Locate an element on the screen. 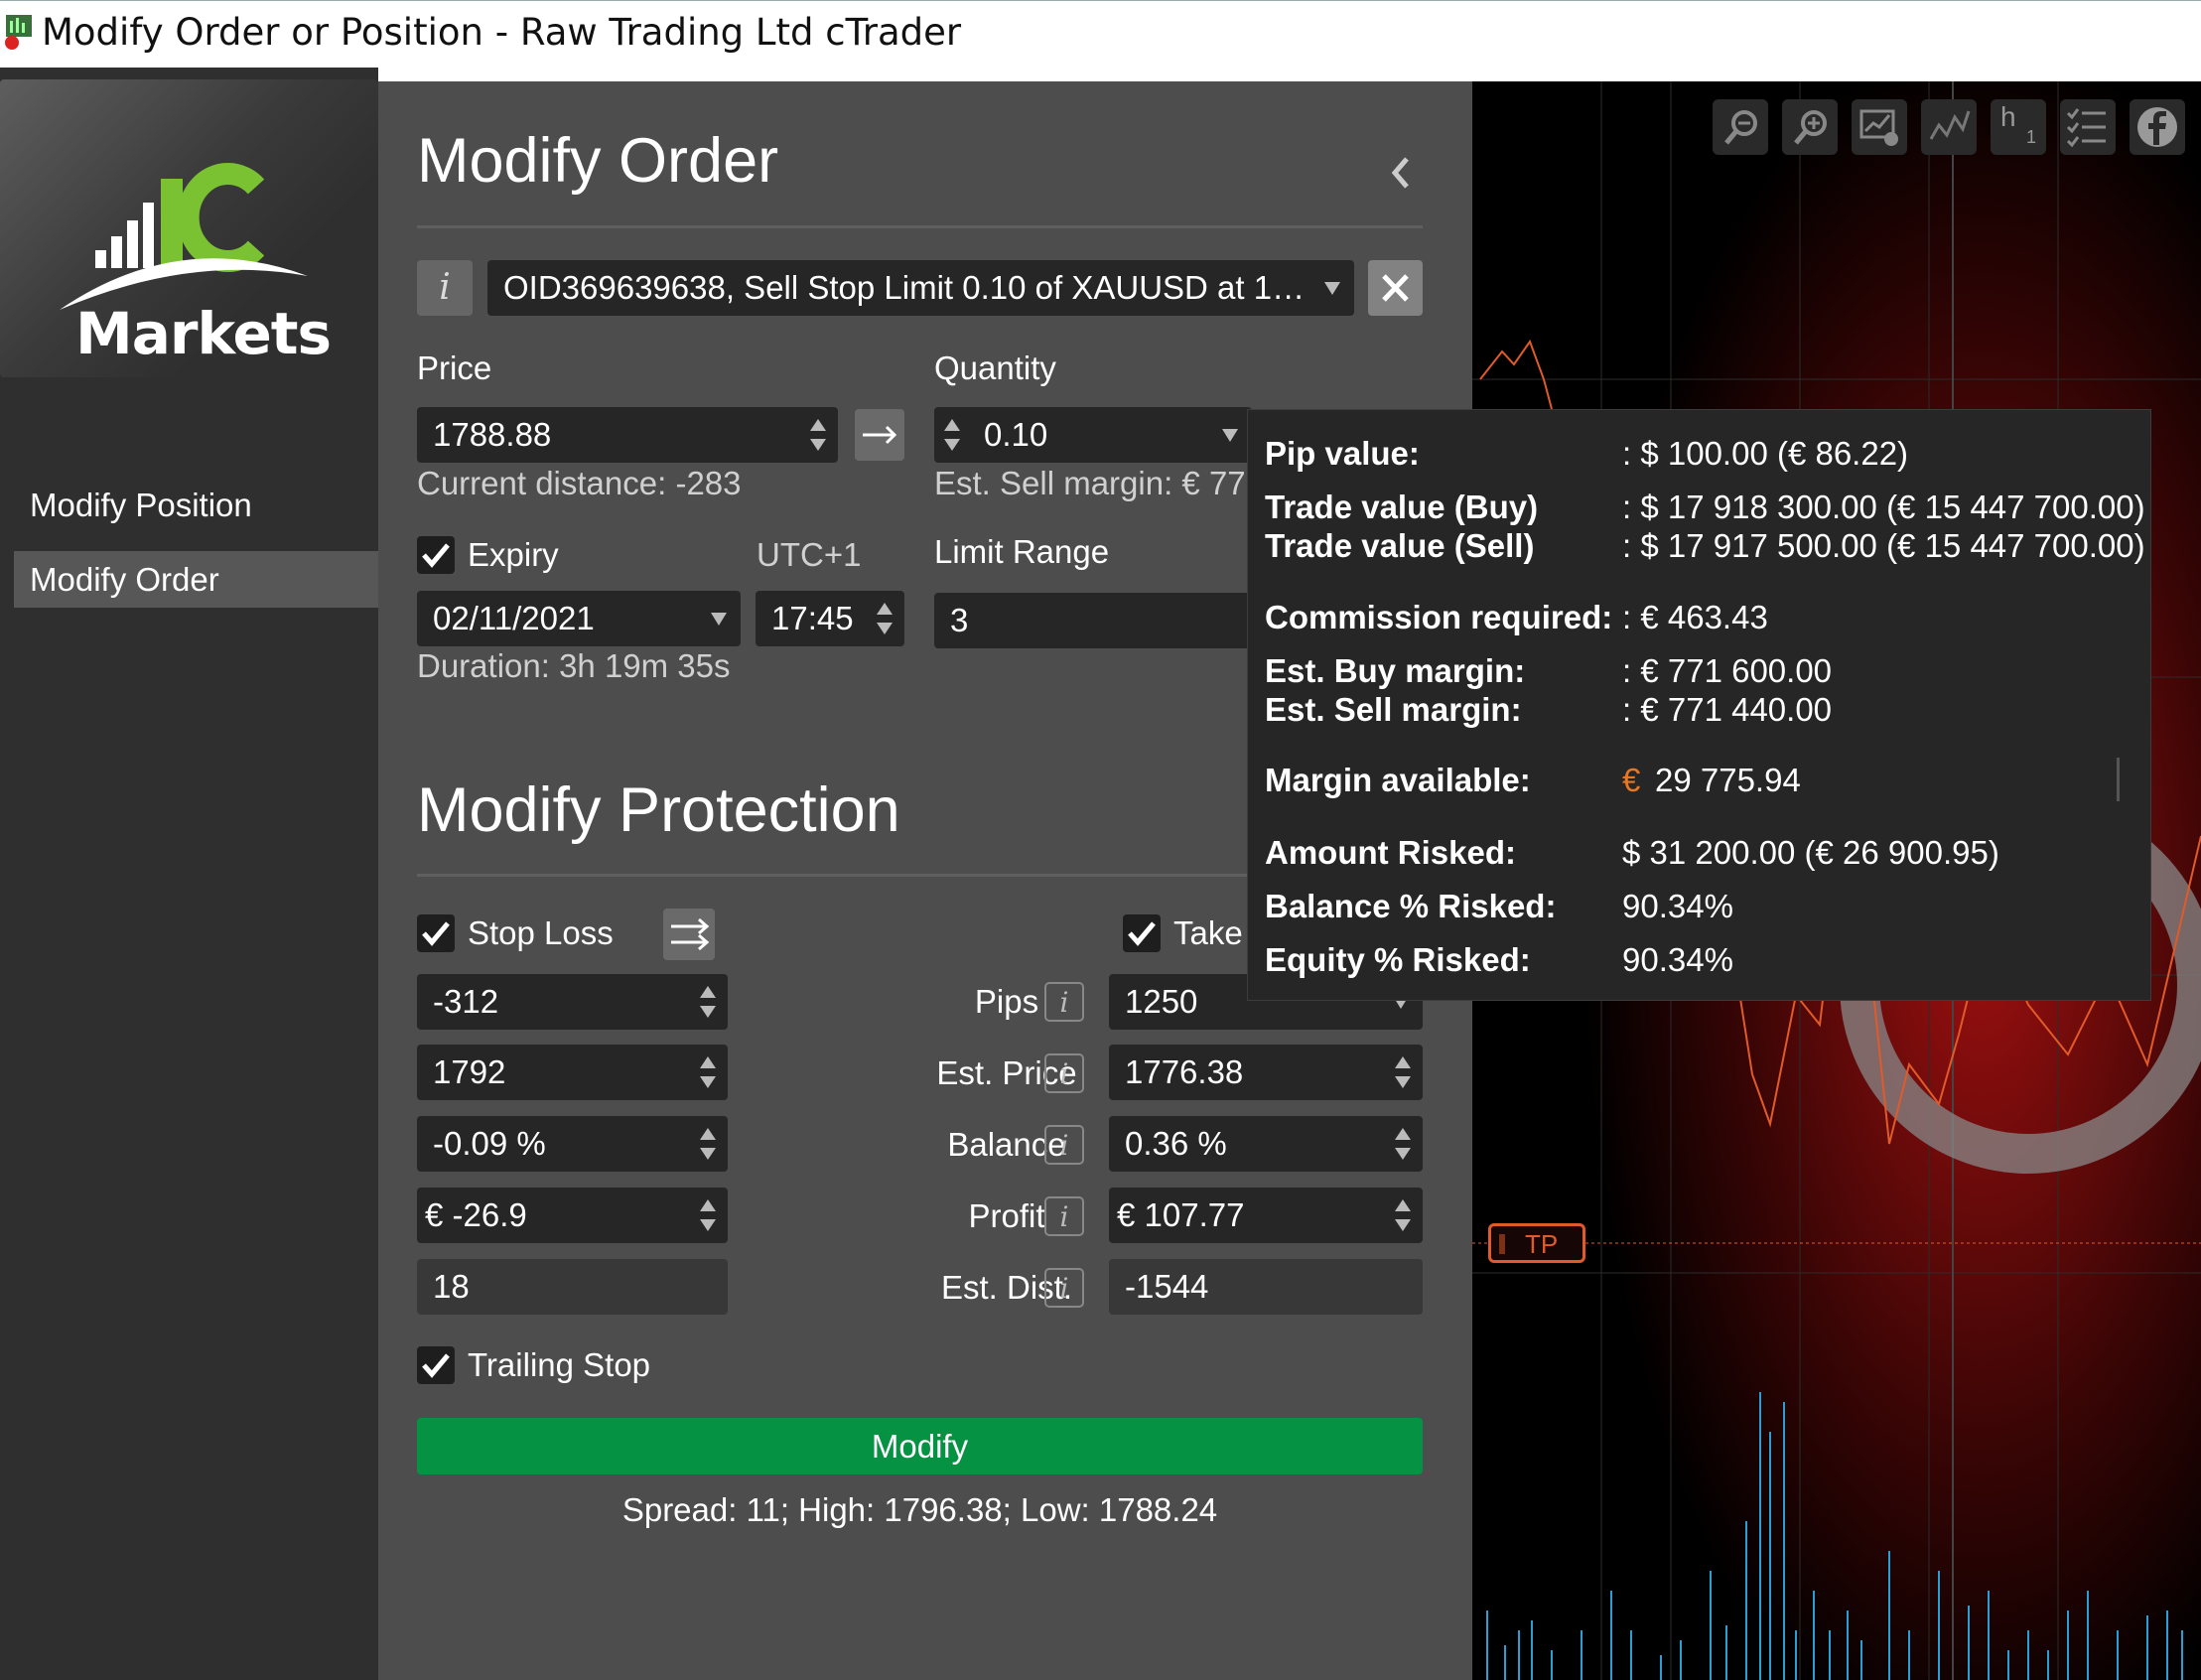 The width and height of the screenshot is (2201, 1680). pip-value-key: Pip value: is located at coordinates (1342, 453).